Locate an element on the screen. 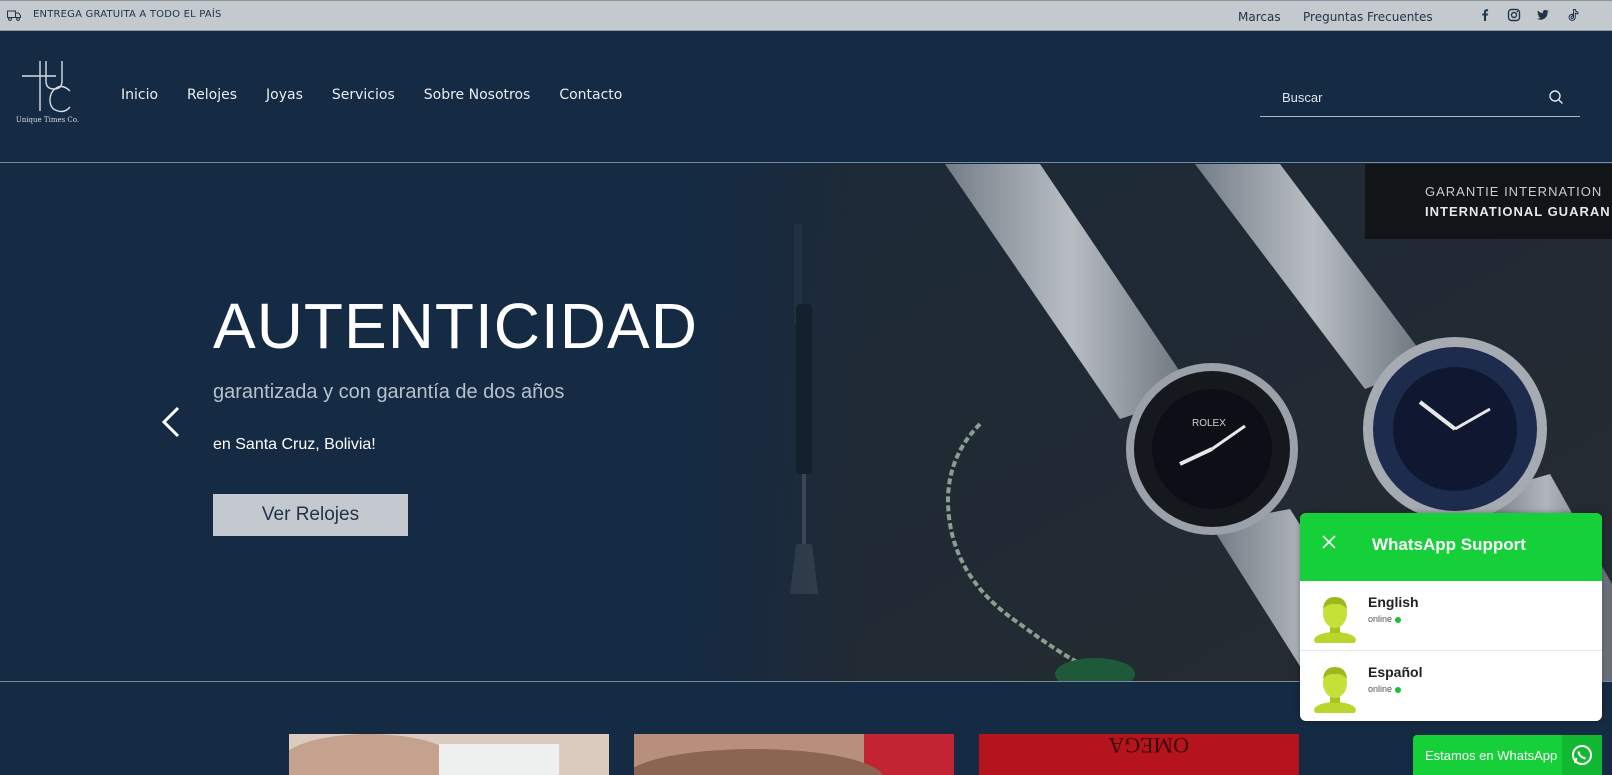 Image resolution: width=1612 pixels, height=775 pixels. logo-monogram is located at coordinates (46, 87).